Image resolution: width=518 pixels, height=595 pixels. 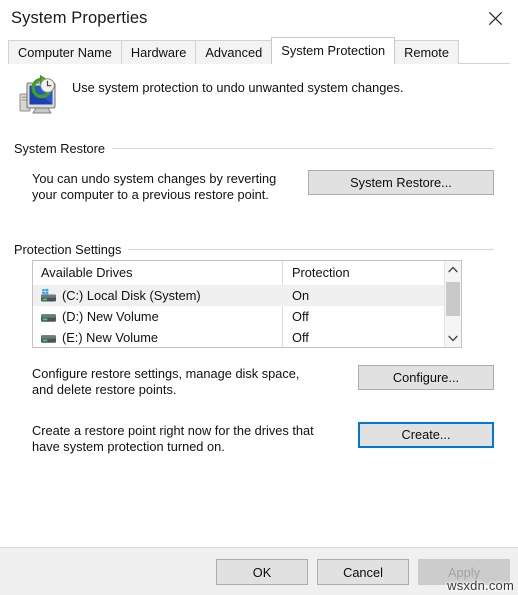 What do you see at coordinates (453, 299) in the screenshot?
I see `scrollbar-thumb` at bounding box center [453, 299].